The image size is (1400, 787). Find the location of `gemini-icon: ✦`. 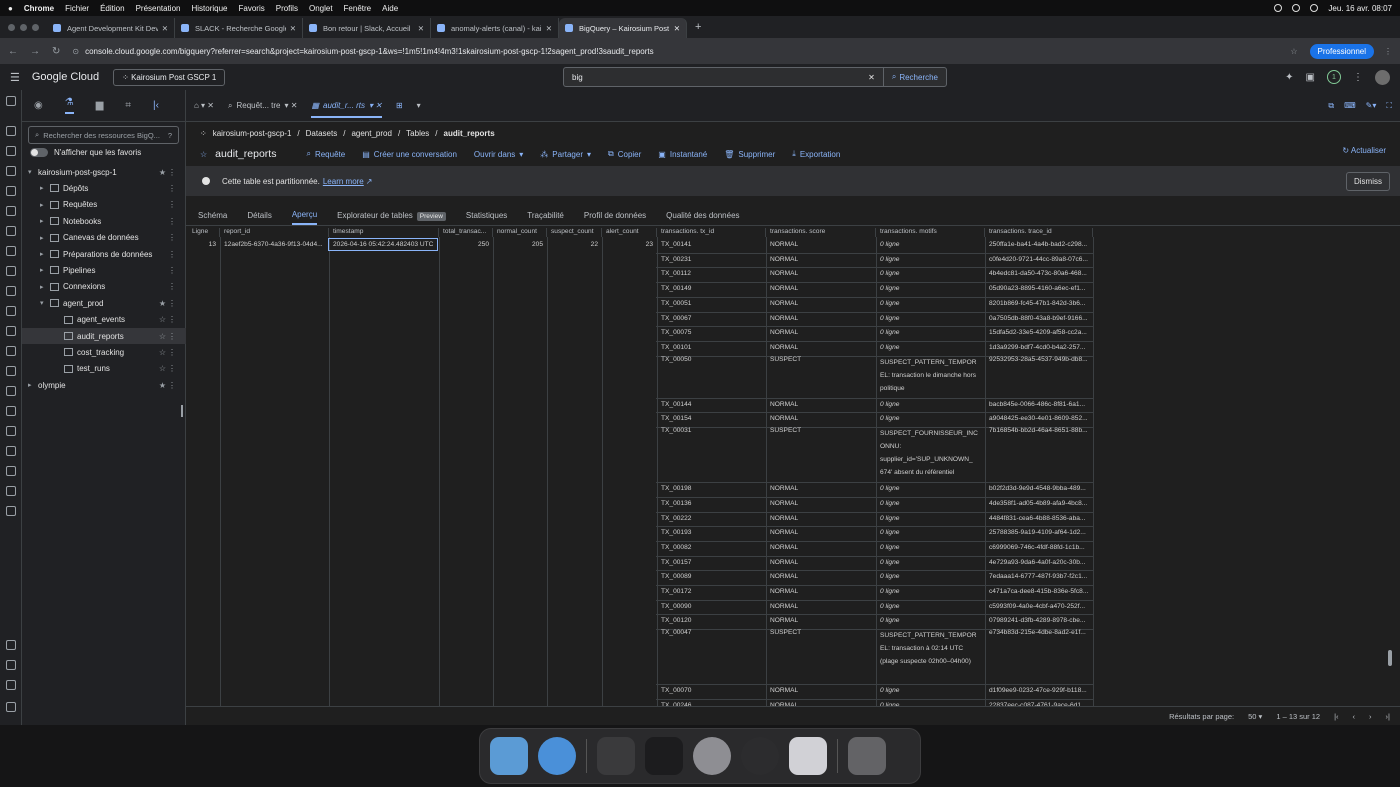

gemini-icon: ✦ is located at coordinates (1289, 77).